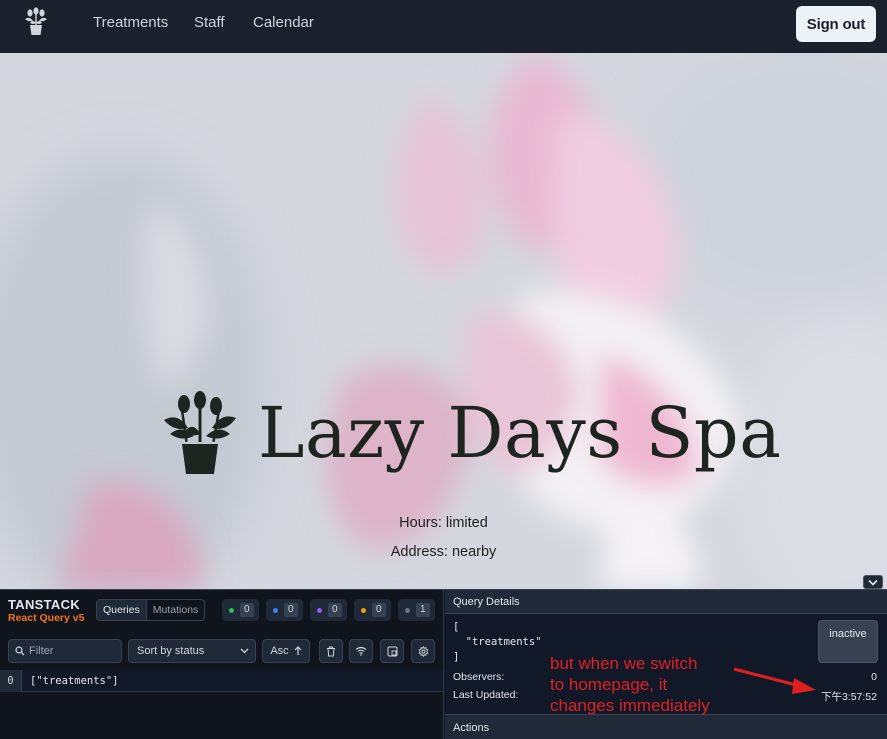  What do you see at coordinates (666, 726) in the screenshot?
I see `actions-header: Actions` at bounding box center [666, 726].